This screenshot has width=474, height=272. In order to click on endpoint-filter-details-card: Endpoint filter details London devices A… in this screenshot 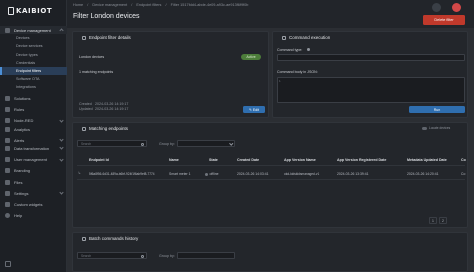, I will do `click(170, 74)`.